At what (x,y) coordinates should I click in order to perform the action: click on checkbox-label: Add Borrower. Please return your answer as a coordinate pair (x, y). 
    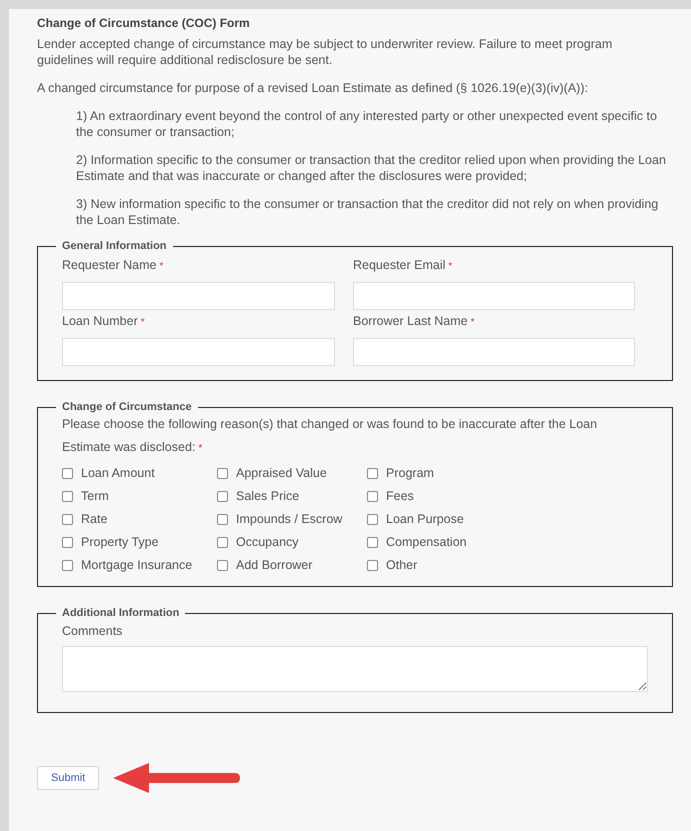
    Looking at the image, I should click on (274, 565).